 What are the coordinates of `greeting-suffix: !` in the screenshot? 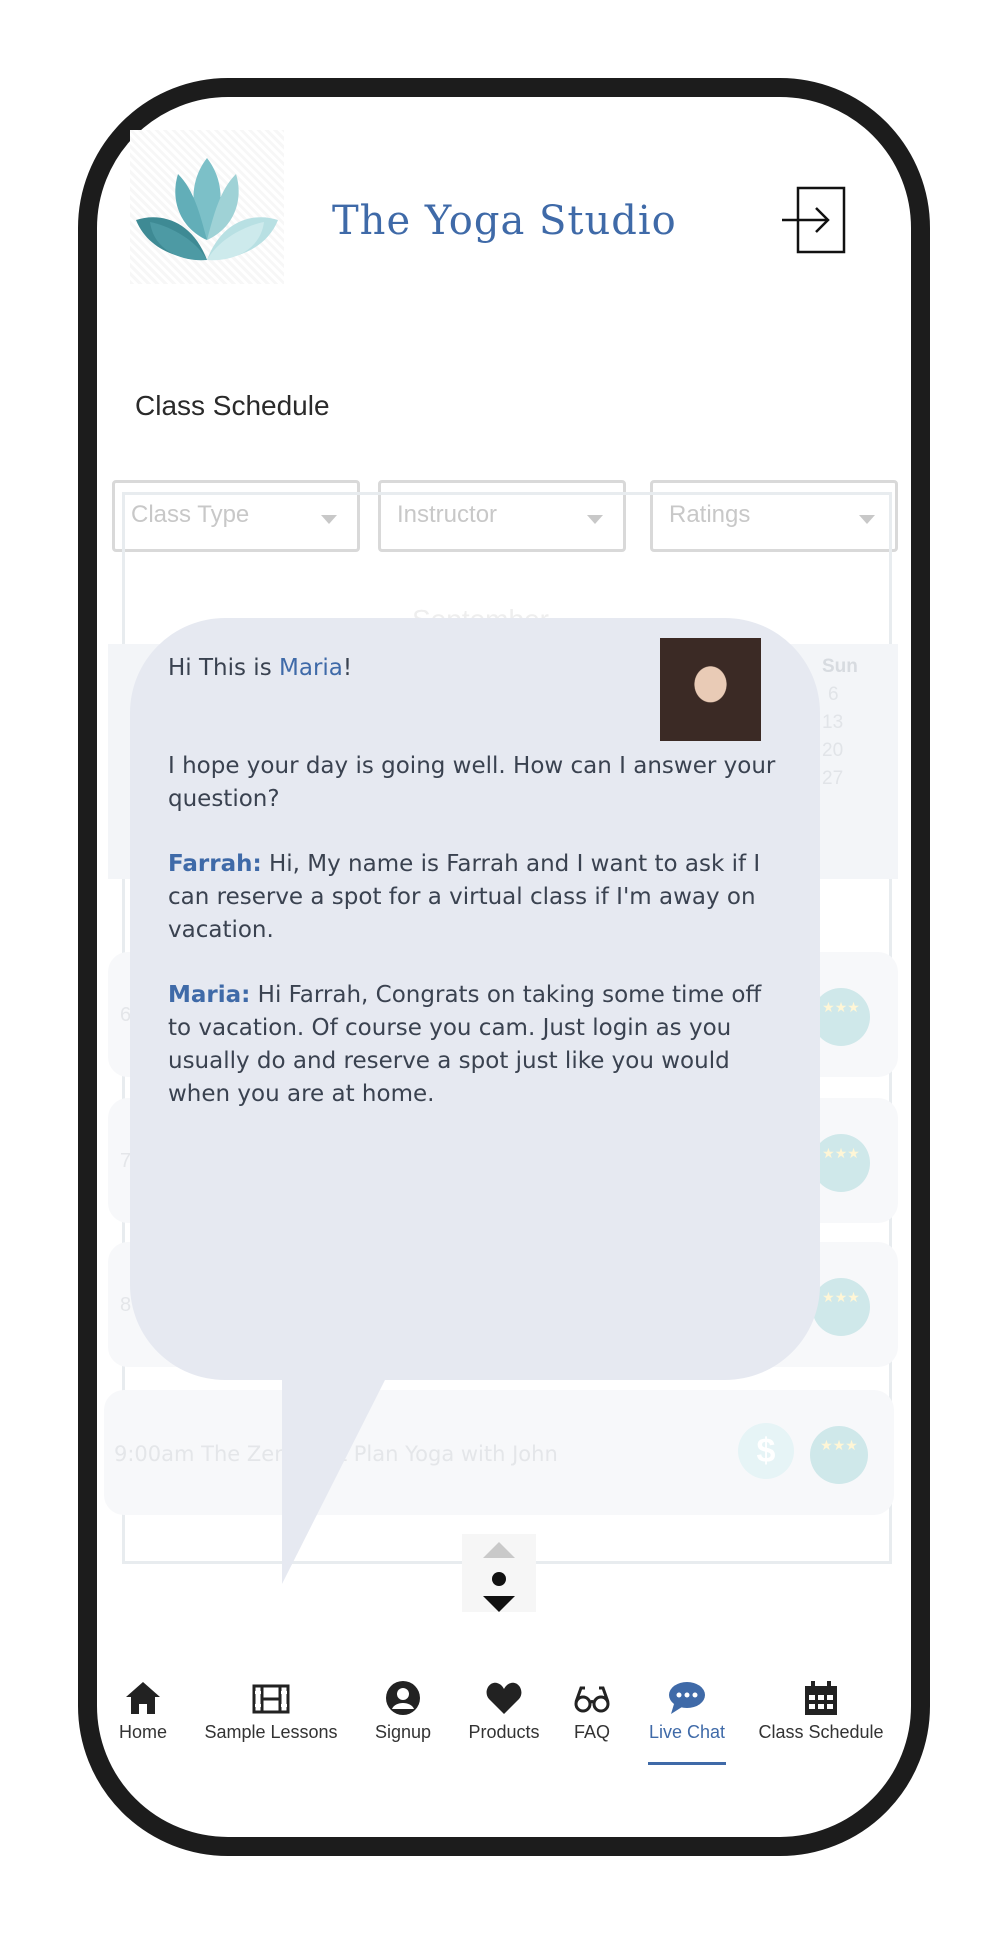 It's located at (347, 668).